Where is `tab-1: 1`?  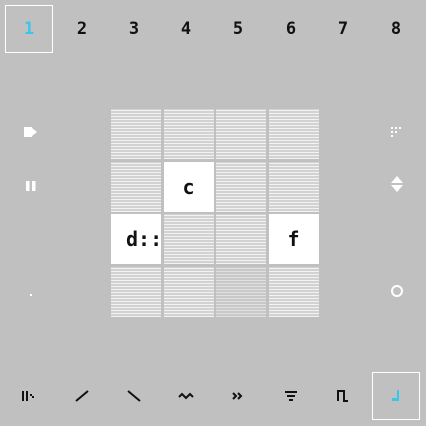 tab-1: 1 is located at coordinates (29, 29).